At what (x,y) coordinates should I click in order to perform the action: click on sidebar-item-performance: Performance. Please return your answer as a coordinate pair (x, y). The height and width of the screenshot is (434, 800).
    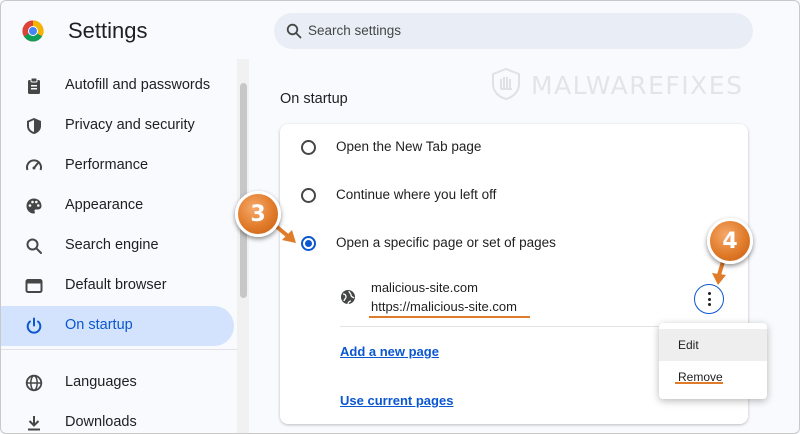
    Looking at the image, I should click on (117, 166).